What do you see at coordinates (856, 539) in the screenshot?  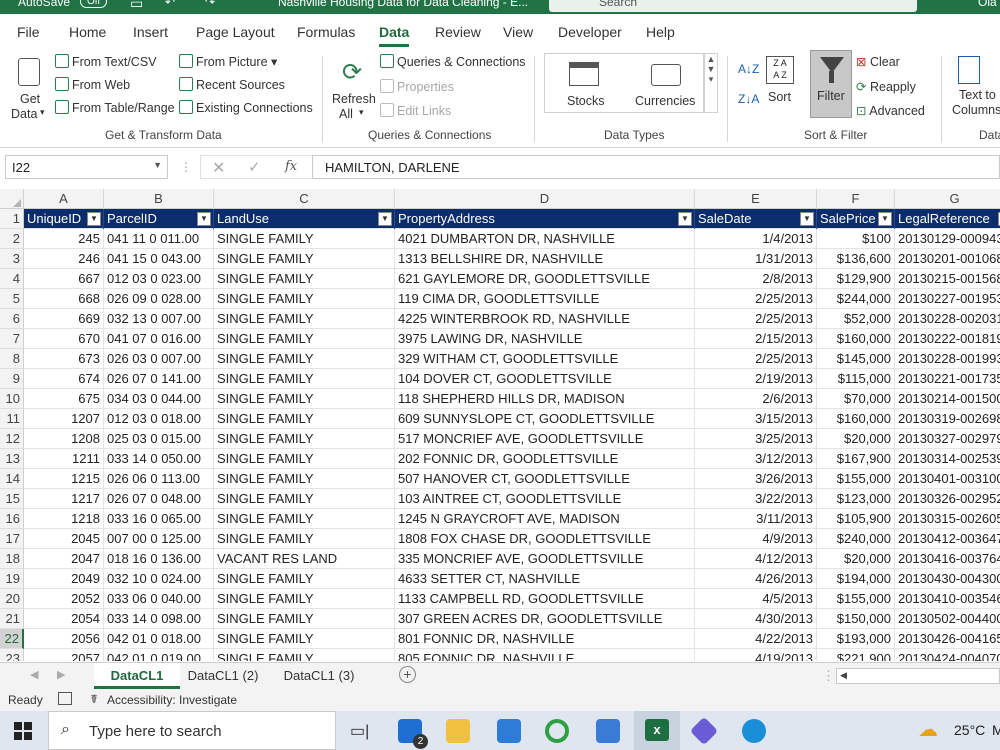 I see `cell-sale-price: $240,000` at bounding box center [856, 539].